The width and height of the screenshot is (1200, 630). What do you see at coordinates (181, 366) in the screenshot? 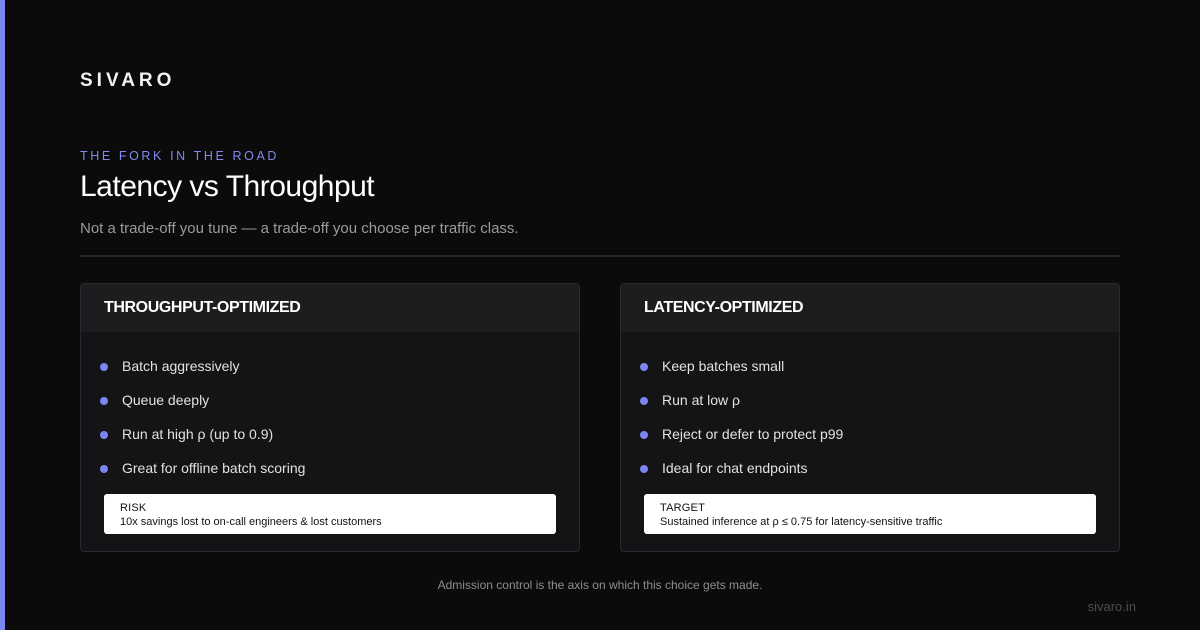
I see `list-item-text: Batch aggressively` at bounding box center [181, 366].